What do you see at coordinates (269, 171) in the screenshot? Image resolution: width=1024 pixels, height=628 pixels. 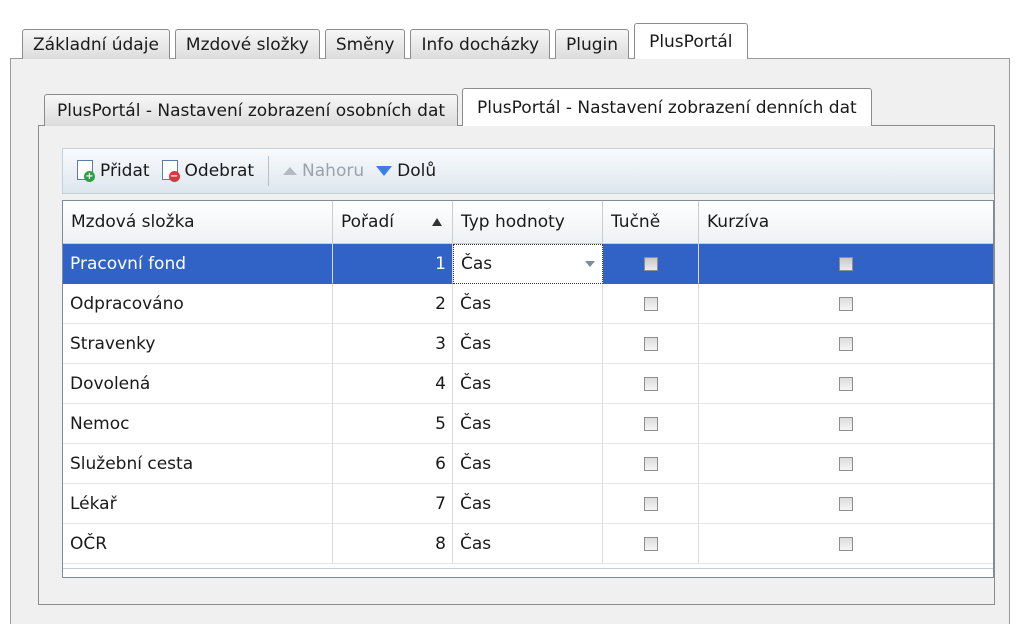 I see `toolbar-separator` at bounding box center [269, 171].